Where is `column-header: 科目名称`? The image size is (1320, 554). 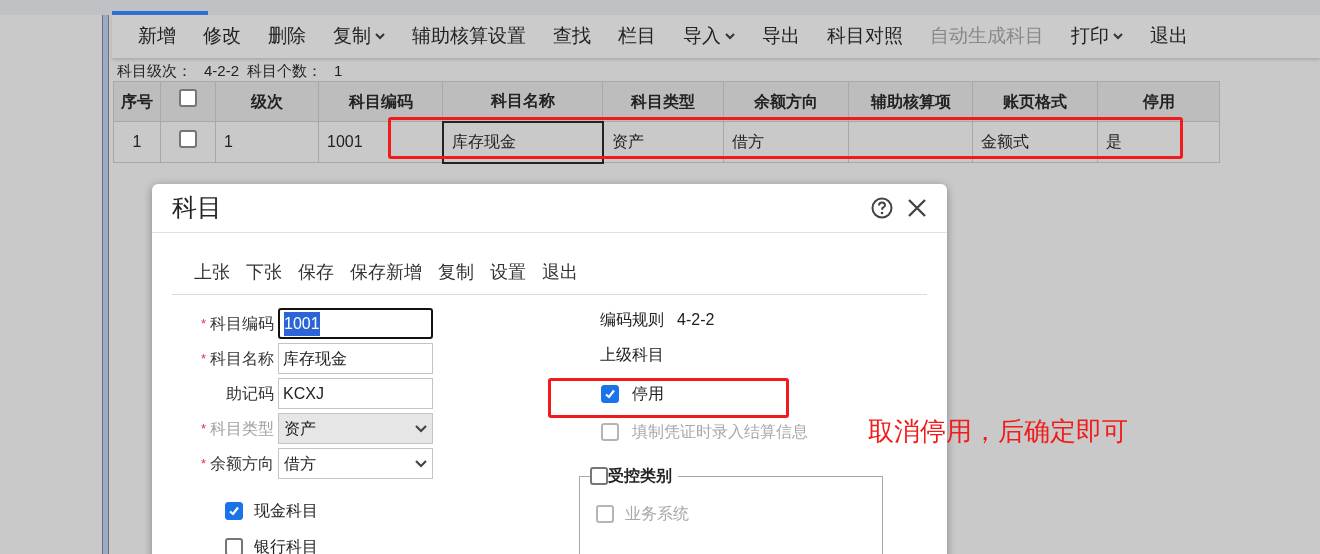
column-header: 科目名称 is located at coordinates (522, 101).